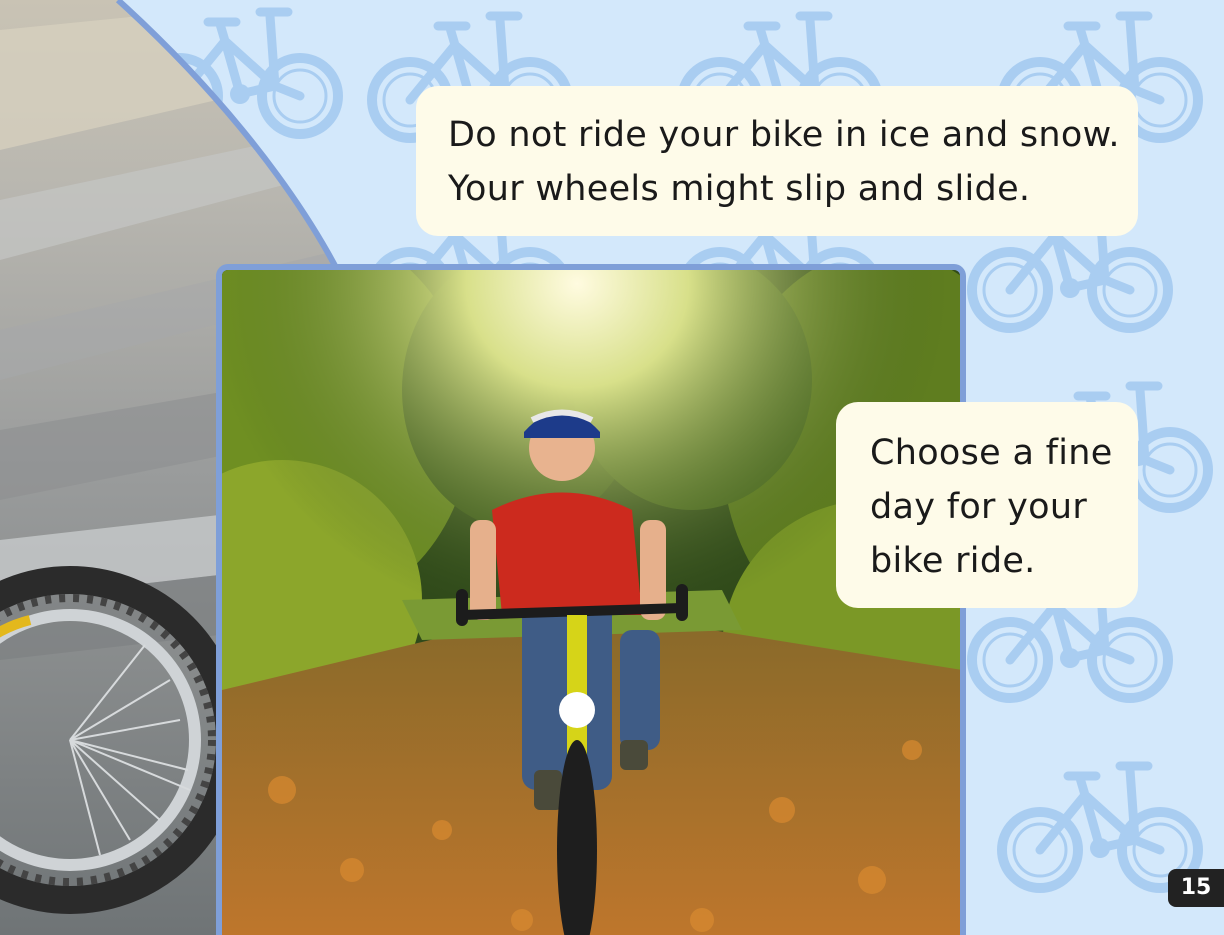 This screenshot has height=935, width=1224. I want to click on side-text-box: Choose a fine day for your bike ride., so click(987, 505).